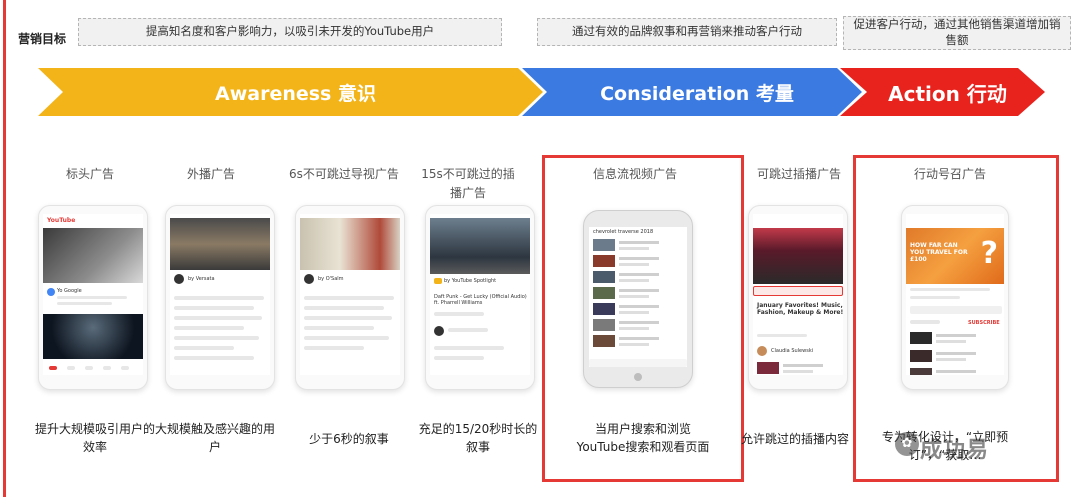 The image size is (1080, 497). Describe the element at coordinates (955, 450) in the screenshot. I see `watermark-text: 成功易` at that location.